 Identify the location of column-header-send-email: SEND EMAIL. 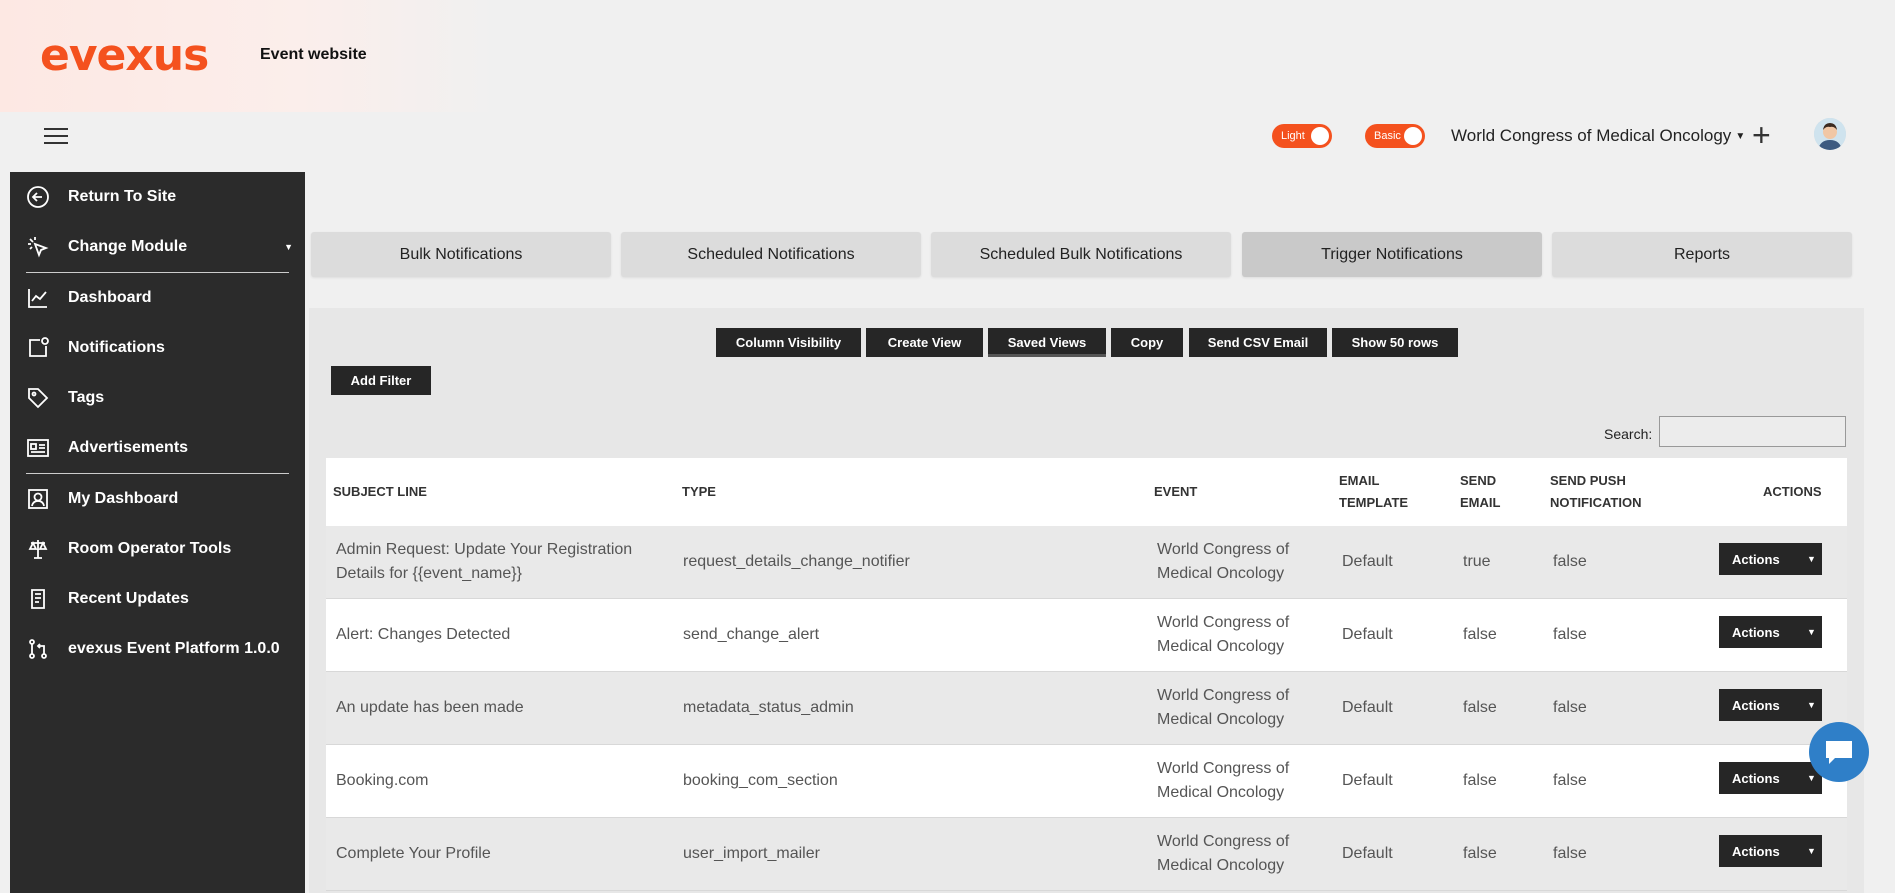
(1490, 492).